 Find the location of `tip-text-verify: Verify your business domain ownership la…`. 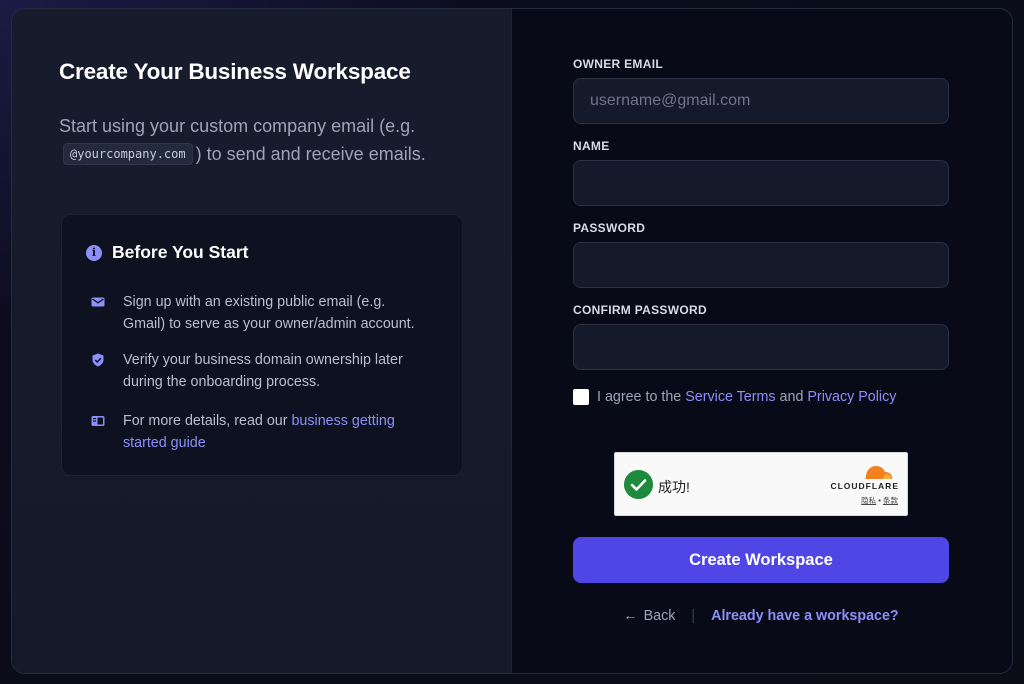

tip-text-verify: Verify your business domain ownership la… is located at coordinates (263, 371).